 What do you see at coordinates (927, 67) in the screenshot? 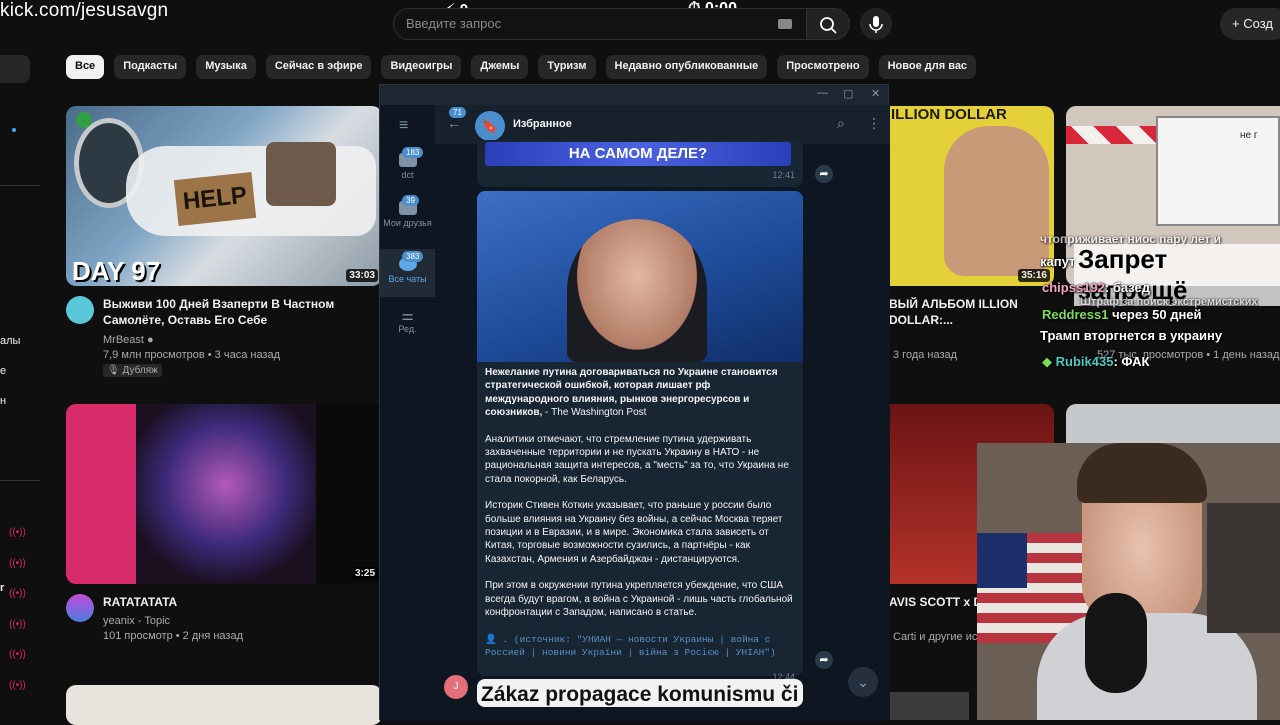
I see `chip-new-for-you: Новое для вас` at bounding box center [927, 67].